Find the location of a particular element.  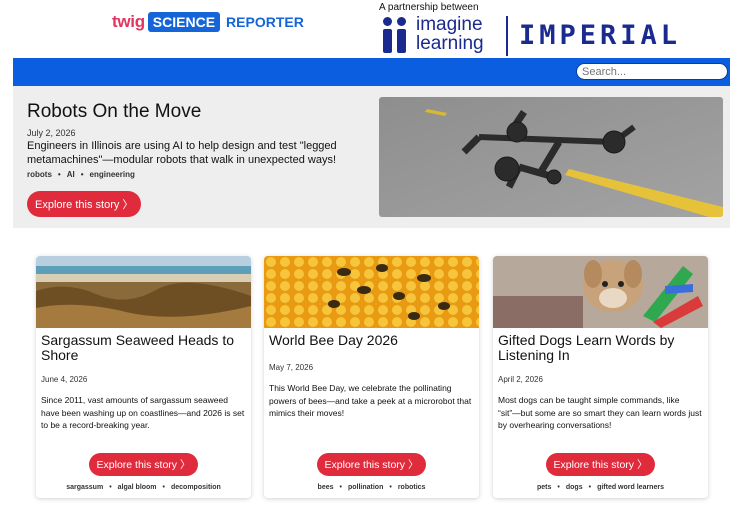

card-title: World Bee Day 2026 is located at coordinates (371, 340).